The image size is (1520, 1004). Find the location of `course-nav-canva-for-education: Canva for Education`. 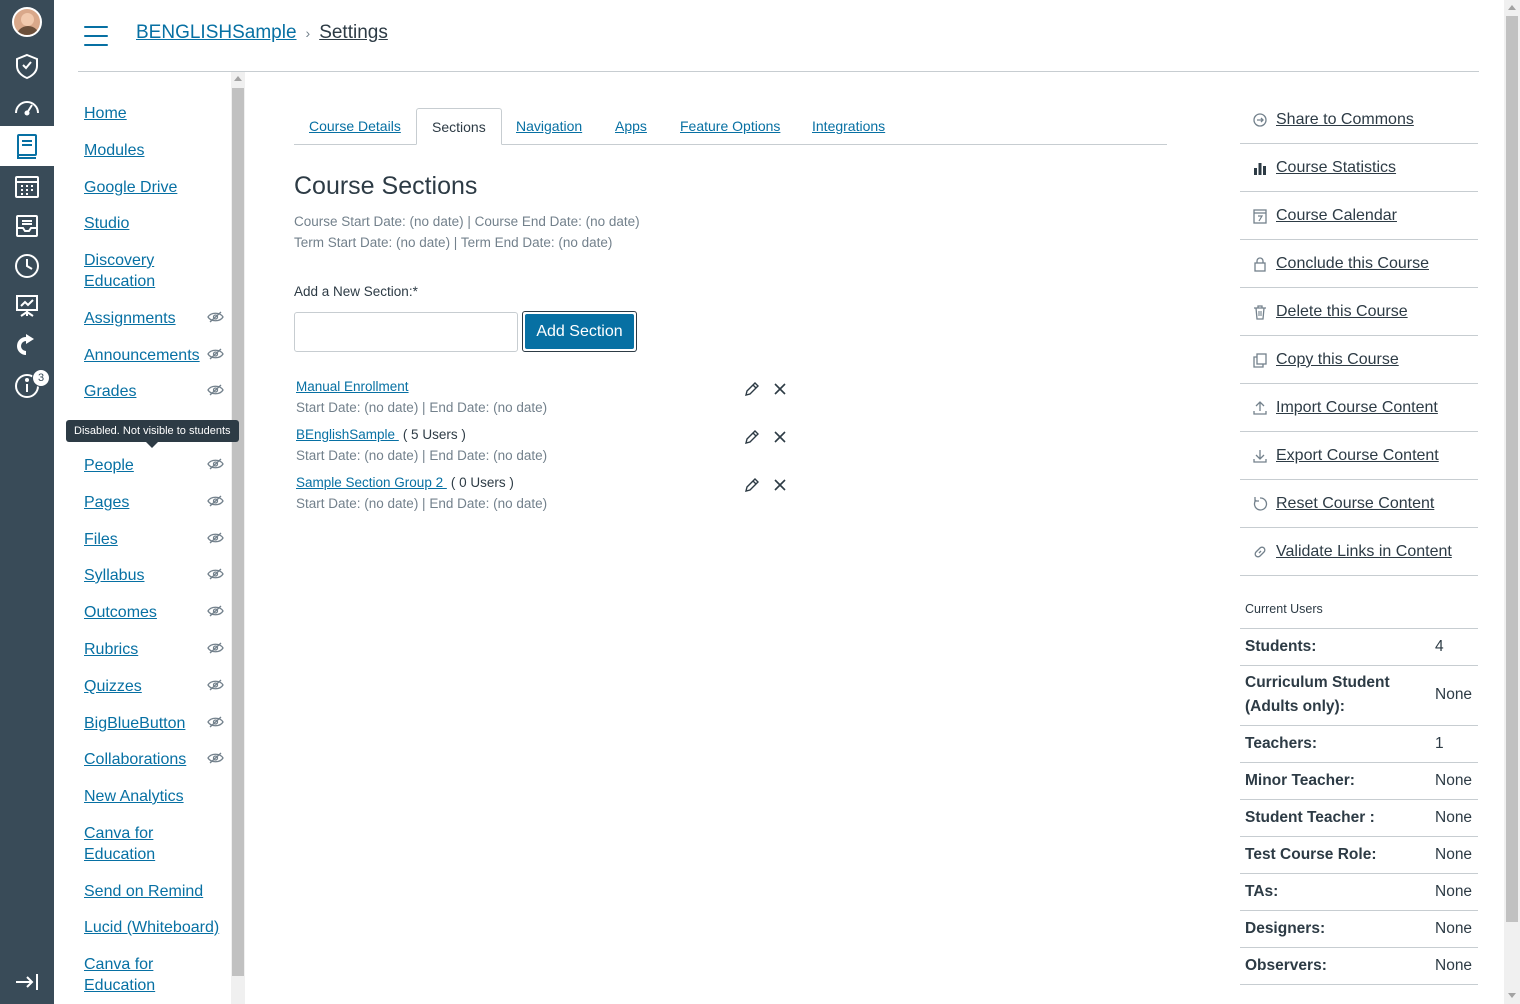

course-nav-canva-for-education: Canva for Education is located at coordinates (134, 844).